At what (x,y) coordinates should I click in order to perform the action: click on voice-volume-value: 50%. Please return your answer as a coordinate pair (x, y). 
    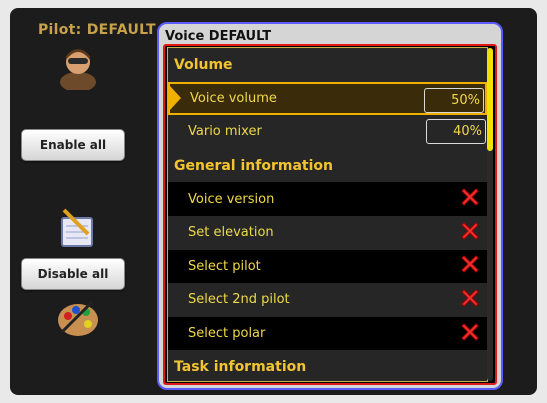
    Looking at the image, I should click on (454, 100).